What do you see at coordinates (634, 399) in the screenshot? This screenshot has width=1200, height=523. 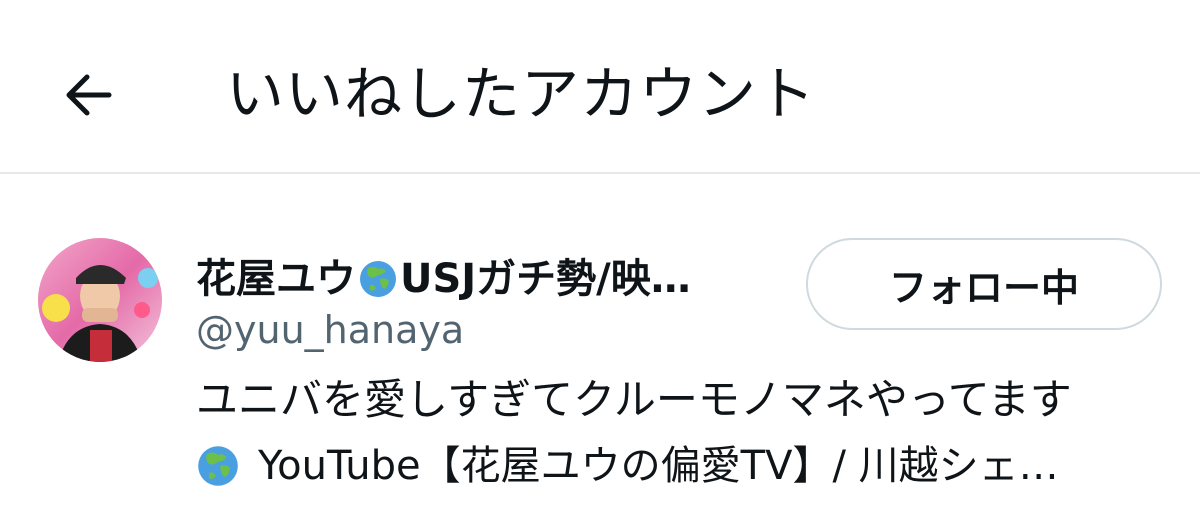 I see `bio-text: ユニバを愛しすぎてクルーモノマネやってます` at bounding box center [634, 399].